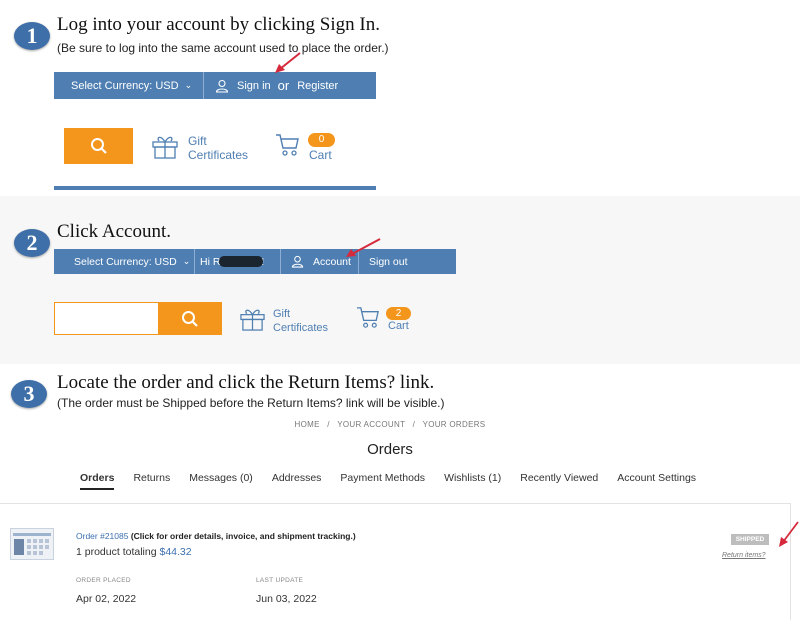 This screenshot has height=620, width=800. Describe the element at coordinates (32, 544) in the screenshot. I see `product-thumbnail` at that location.